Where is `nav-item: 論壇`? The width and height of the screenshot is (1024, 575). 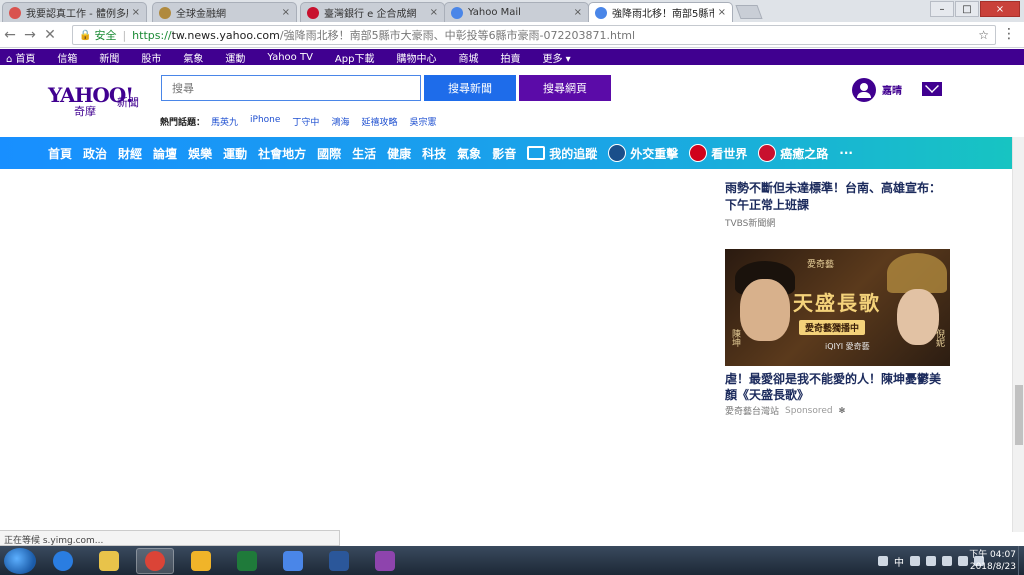 nav-item: 論壇 is located at coordinates (165, 153).